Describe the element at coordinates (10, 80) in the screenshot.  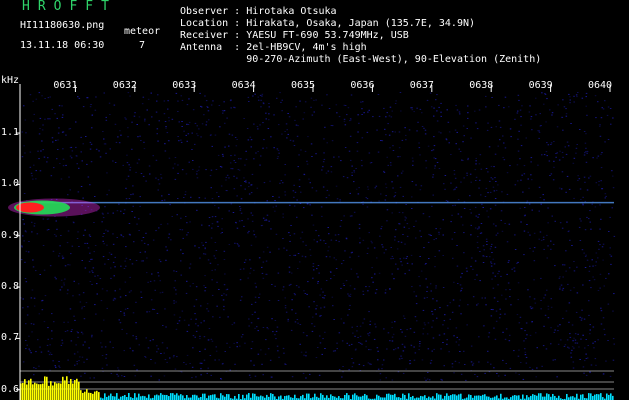
I see `y-axis-label: kHz` at that location.